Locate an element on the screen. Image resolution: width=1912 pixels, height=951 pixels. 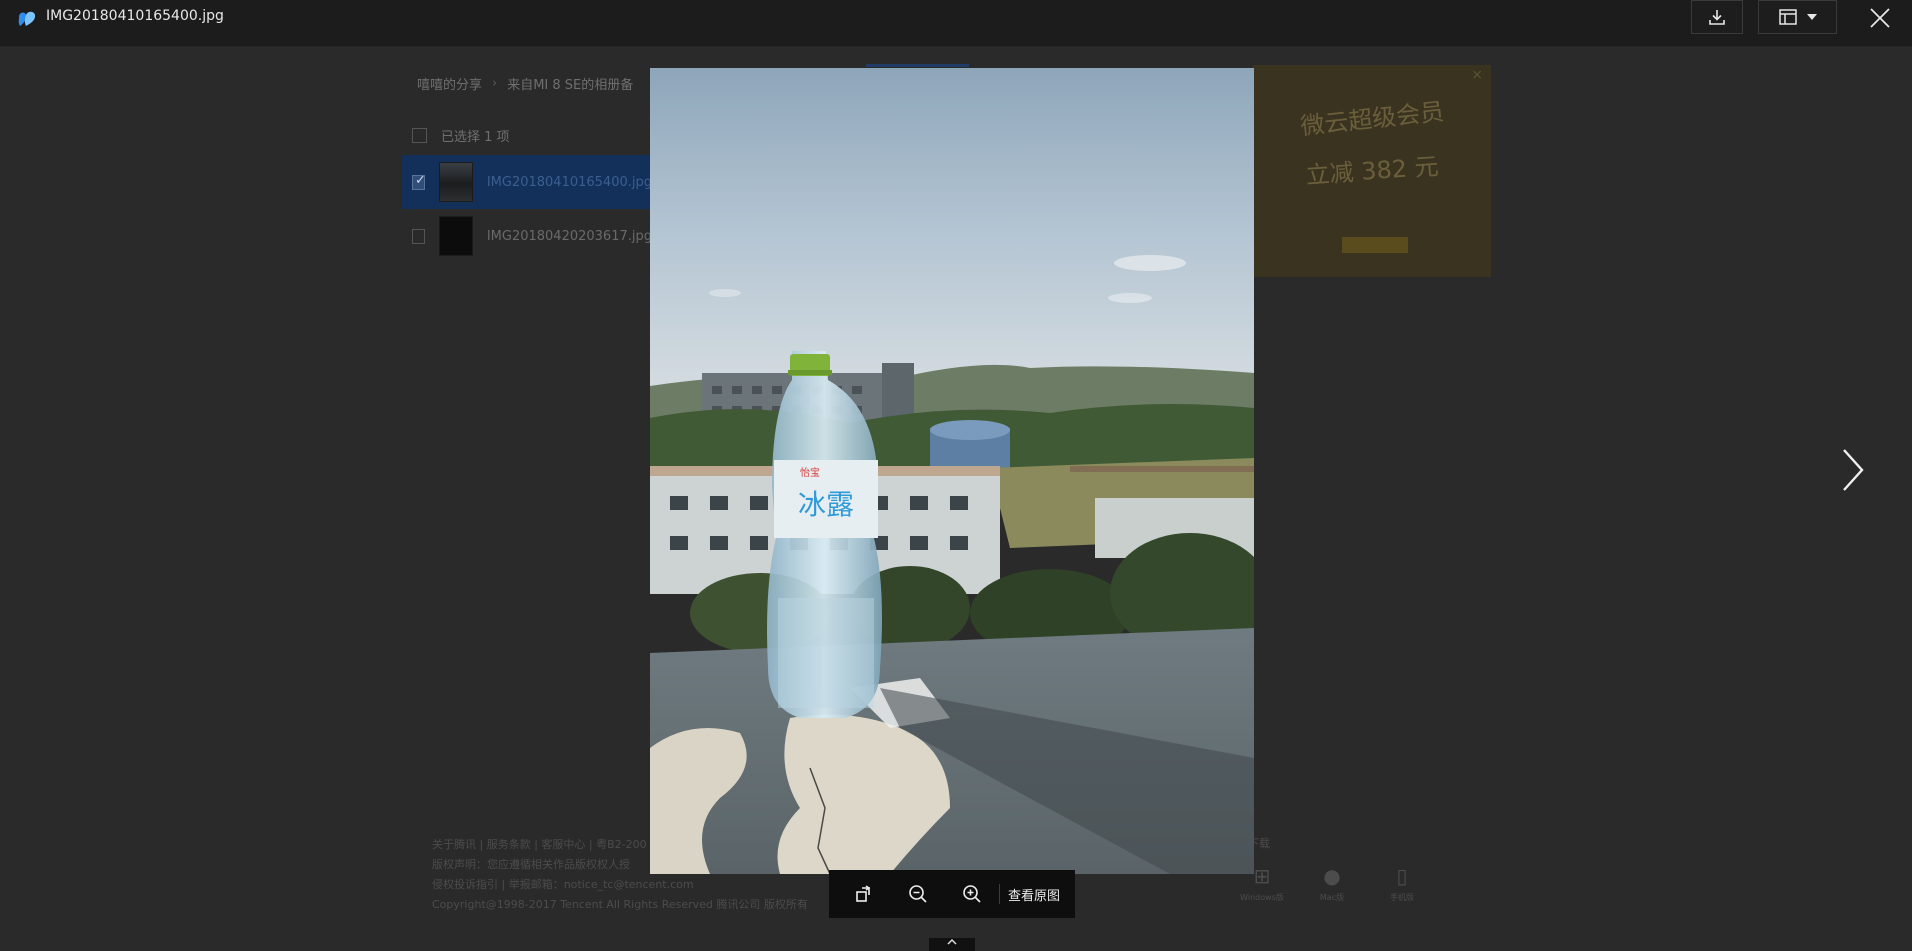
ad-subtitle: 立减 382 元 is located at coordinates (1372, 171).